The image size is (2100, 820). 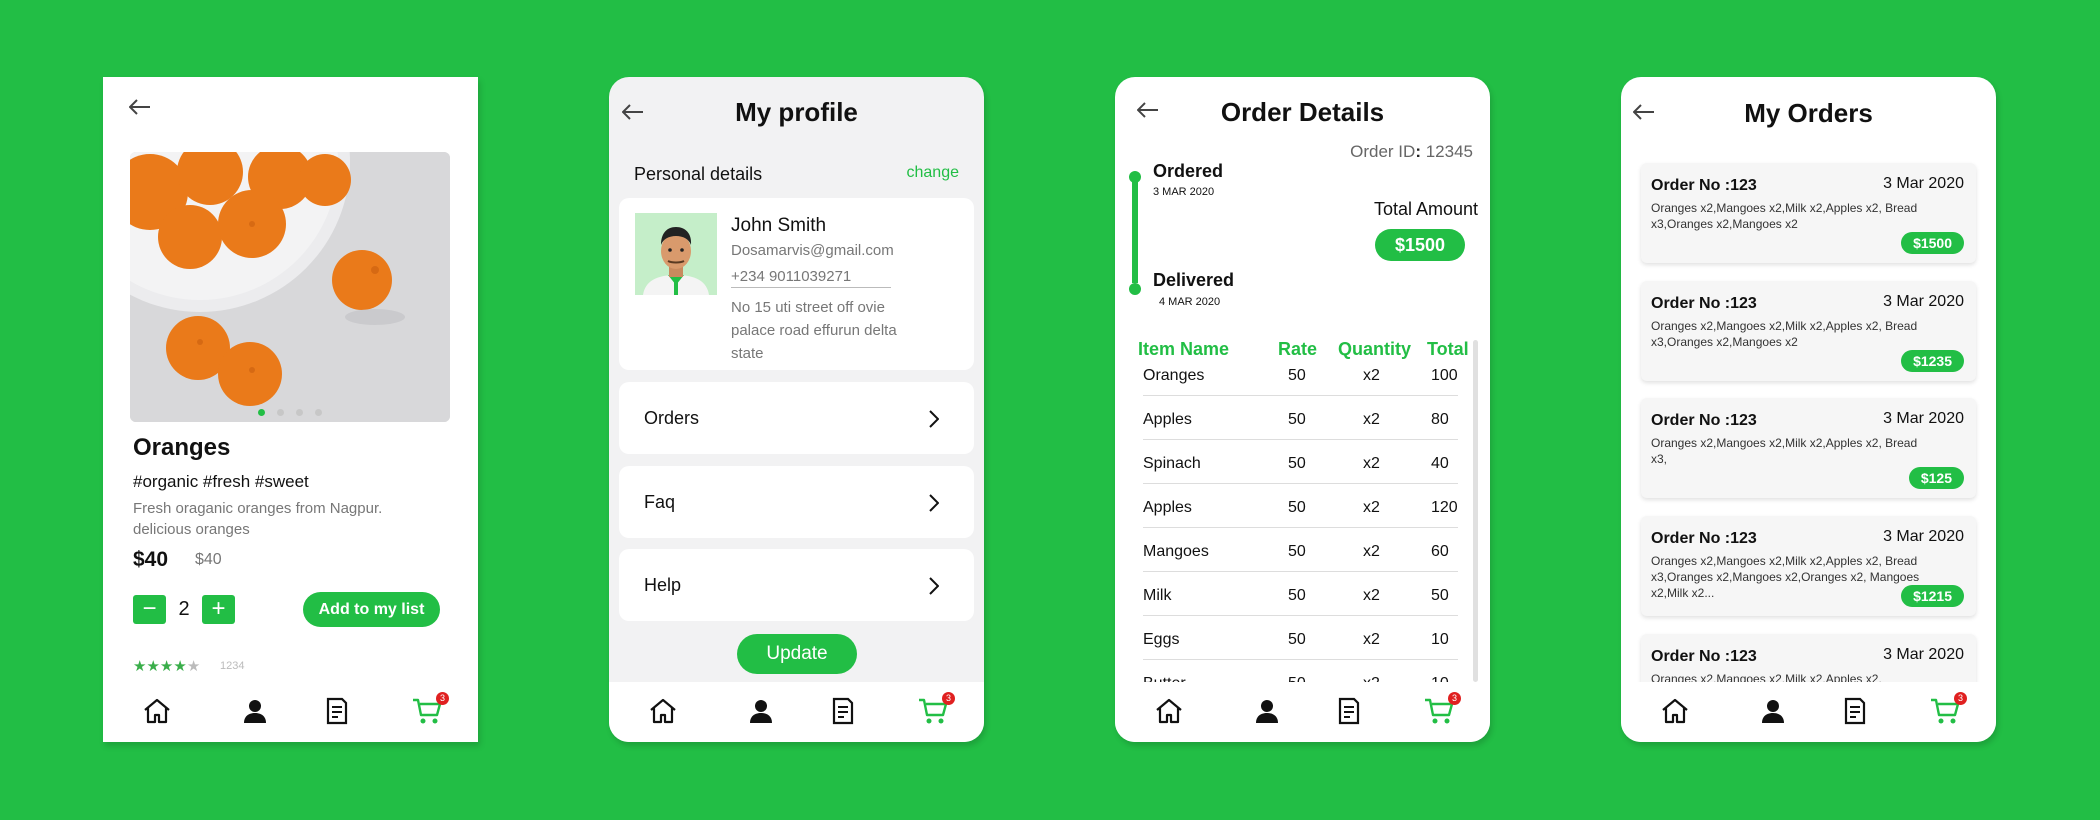 I want to click on table-cell-item: Spinach, so click(x=1172, y=463).